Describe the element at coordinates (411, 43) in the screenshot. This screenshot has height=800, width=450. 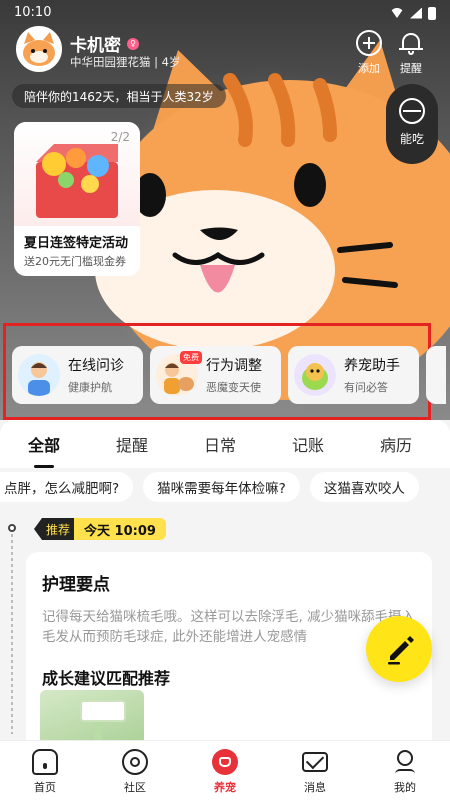
I see `bell-icon` at that location.